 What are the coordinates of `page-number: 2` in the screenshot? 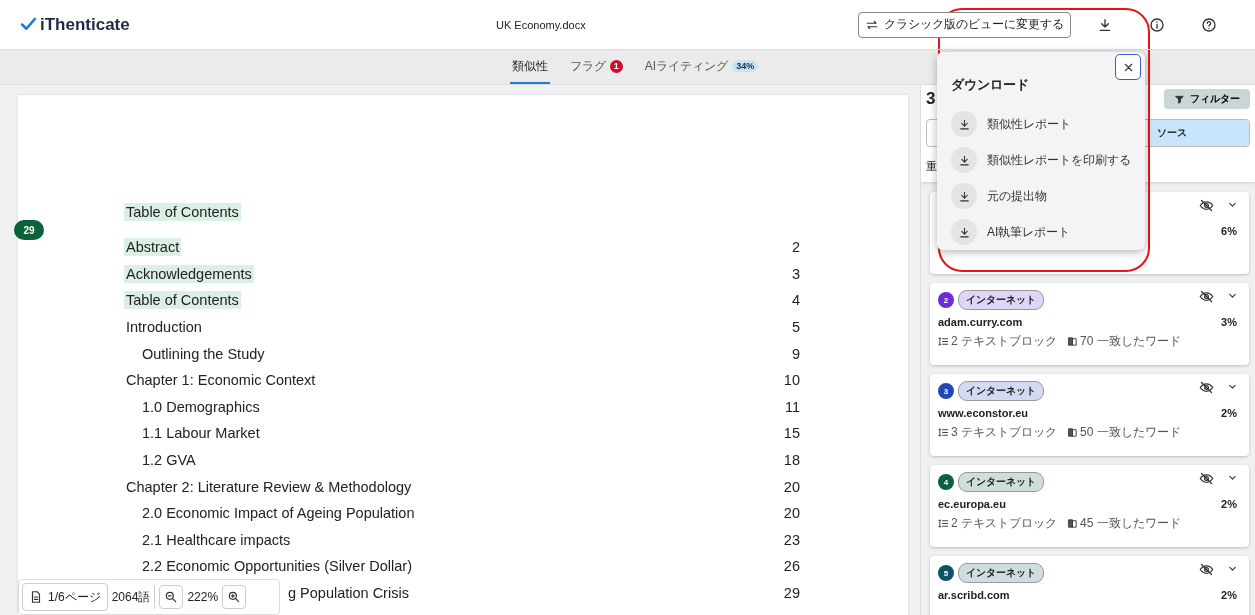 It's located at (795, 247).